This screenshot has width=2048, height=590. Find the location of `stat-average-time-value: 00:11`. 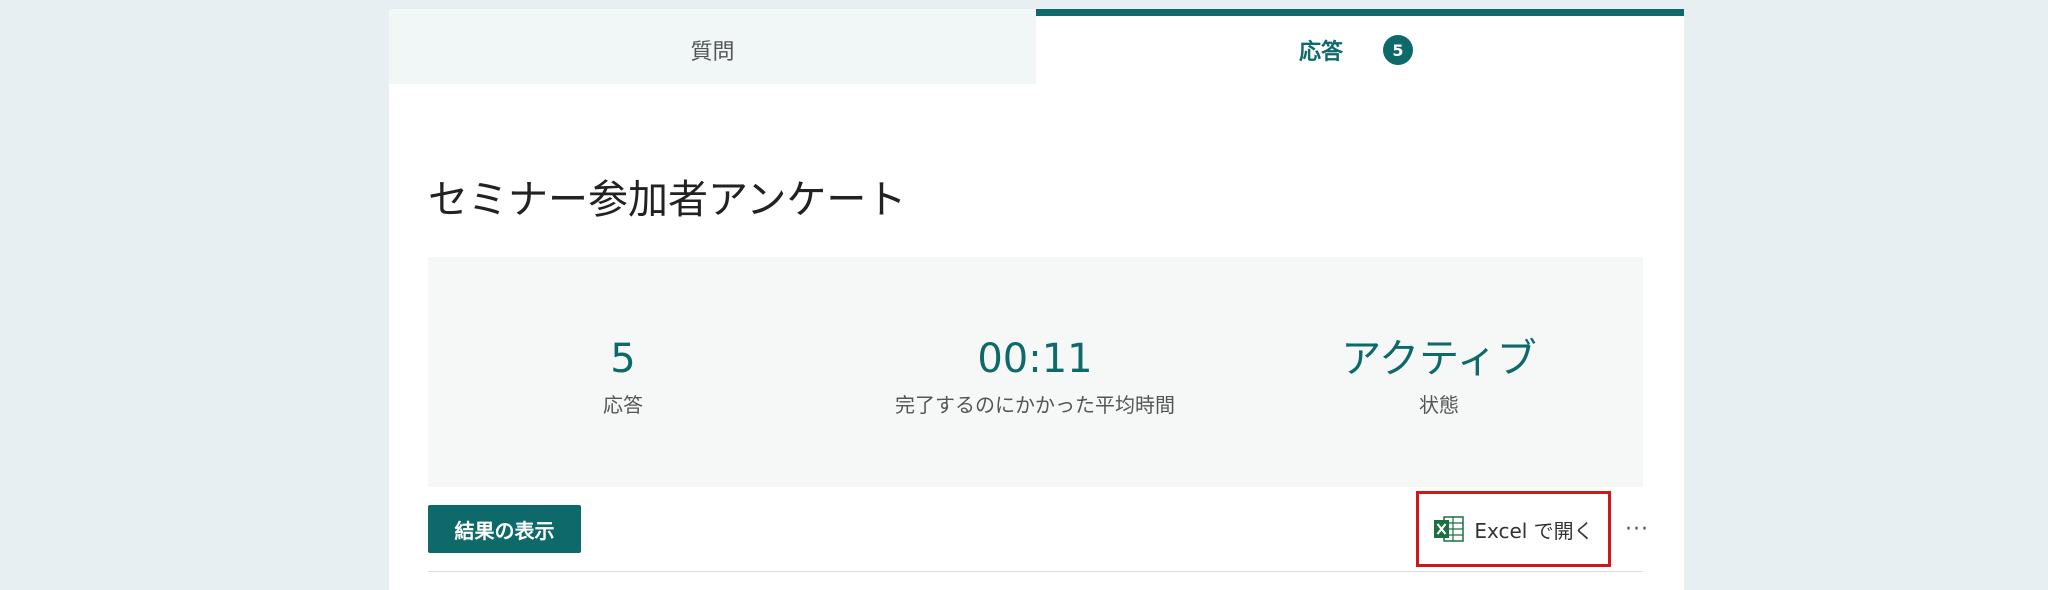

stat-average-time-value: 00:11 is located at coordinates (1035, 359).